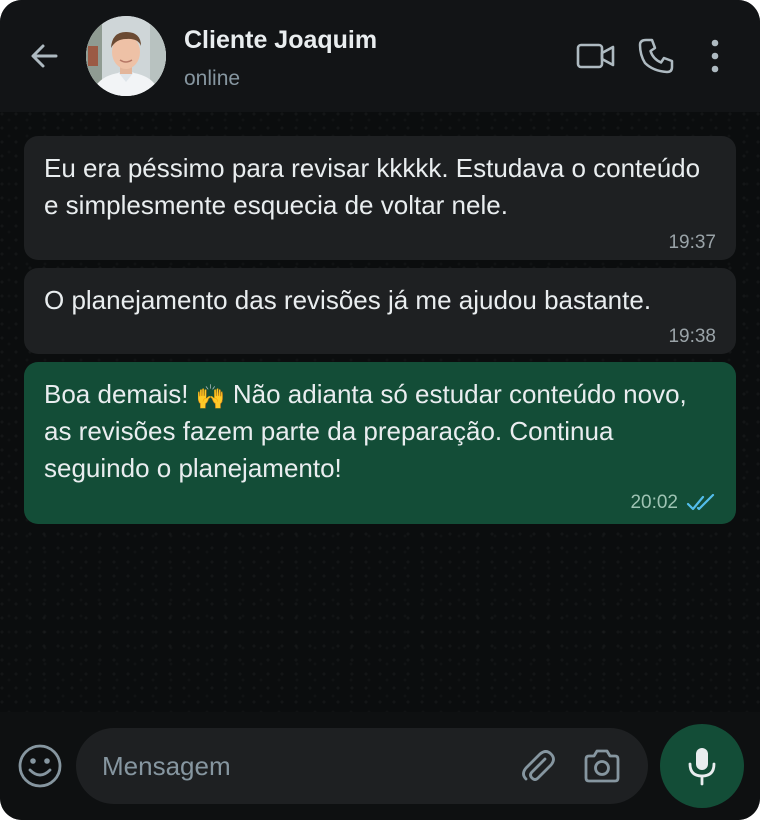 The height and width of the screenshot is (820, 760). What do you see at coordinates (305, 766) in the screenshot?
I see `message-input` at bounding box center [305, 766].